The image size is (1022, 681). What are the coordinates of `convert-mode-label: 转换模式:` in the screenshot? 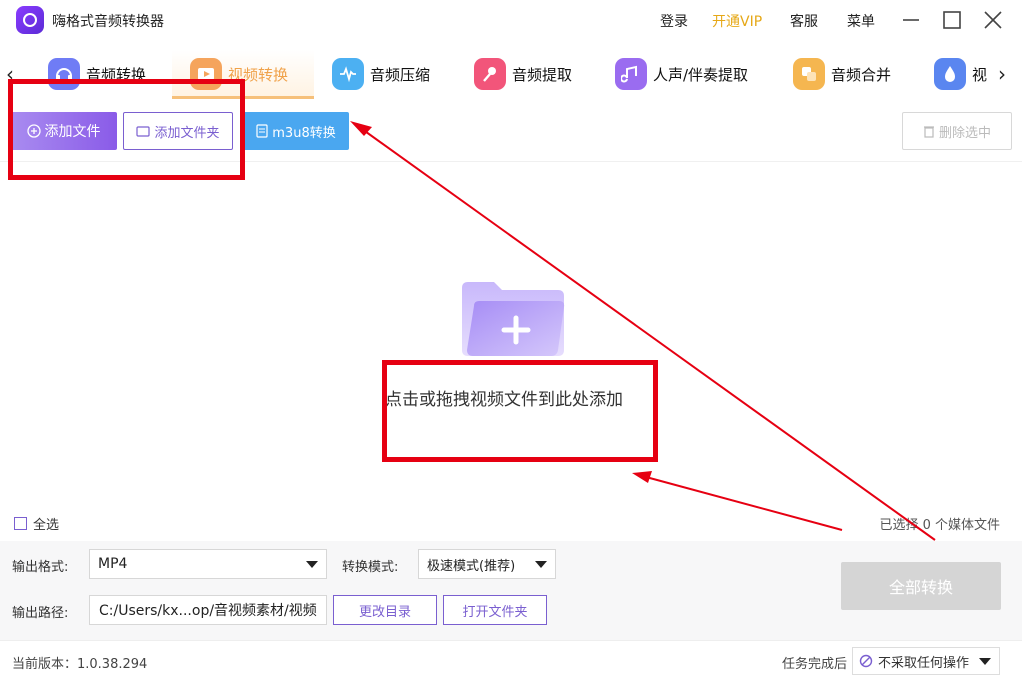 It's located at (370, 567).